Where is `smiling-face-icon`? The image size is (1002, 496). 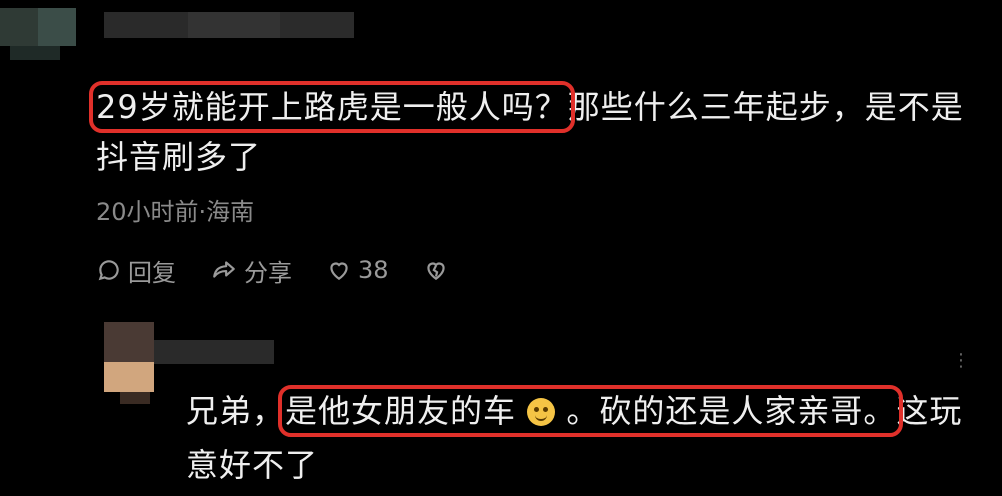
smiling-face-icon is located at coordinates (541, 412).